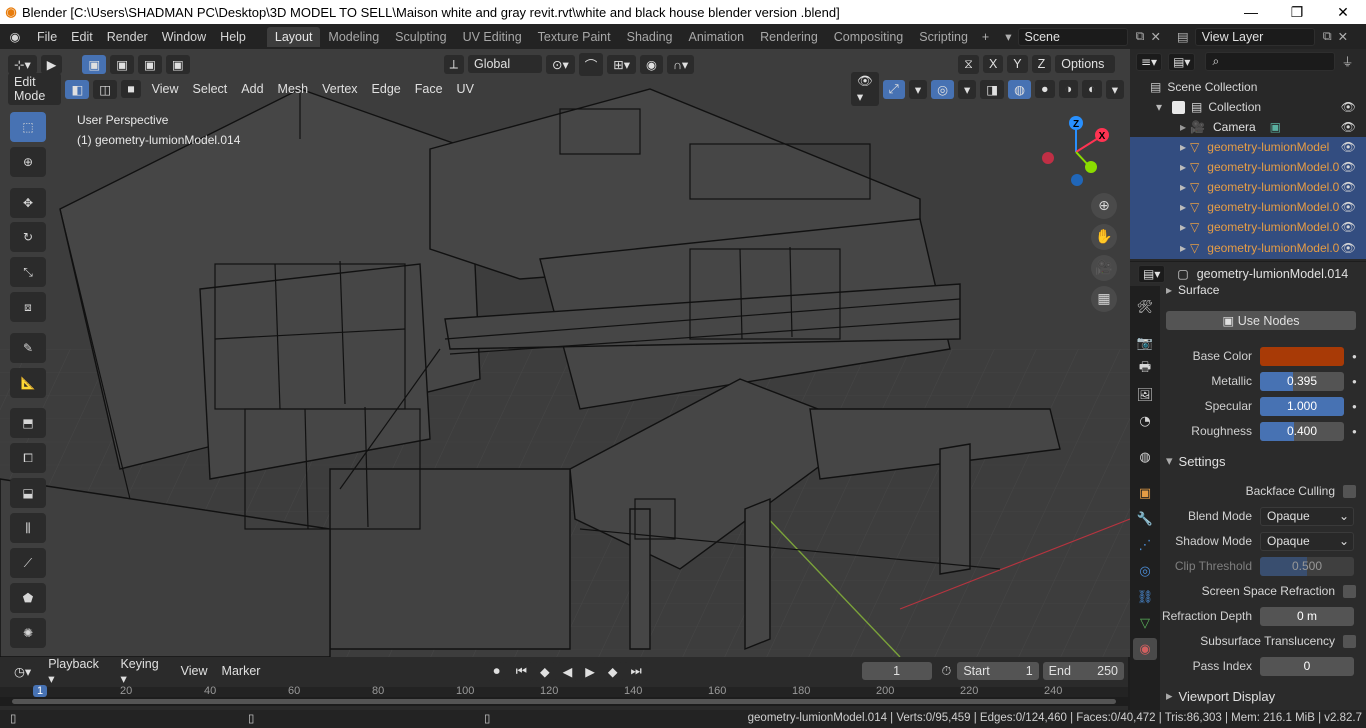 This screenshot has height=728, width=1366. Describe the element at coordinates (1183, 36) in the screenshot. I see `view-layer-icon: ▤` at that location.